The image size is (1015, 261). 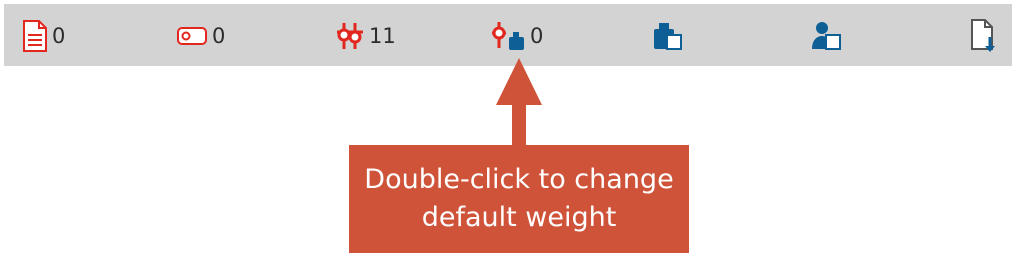 I want to click on callout-line-2: default weight, so click(x=519, y=217).